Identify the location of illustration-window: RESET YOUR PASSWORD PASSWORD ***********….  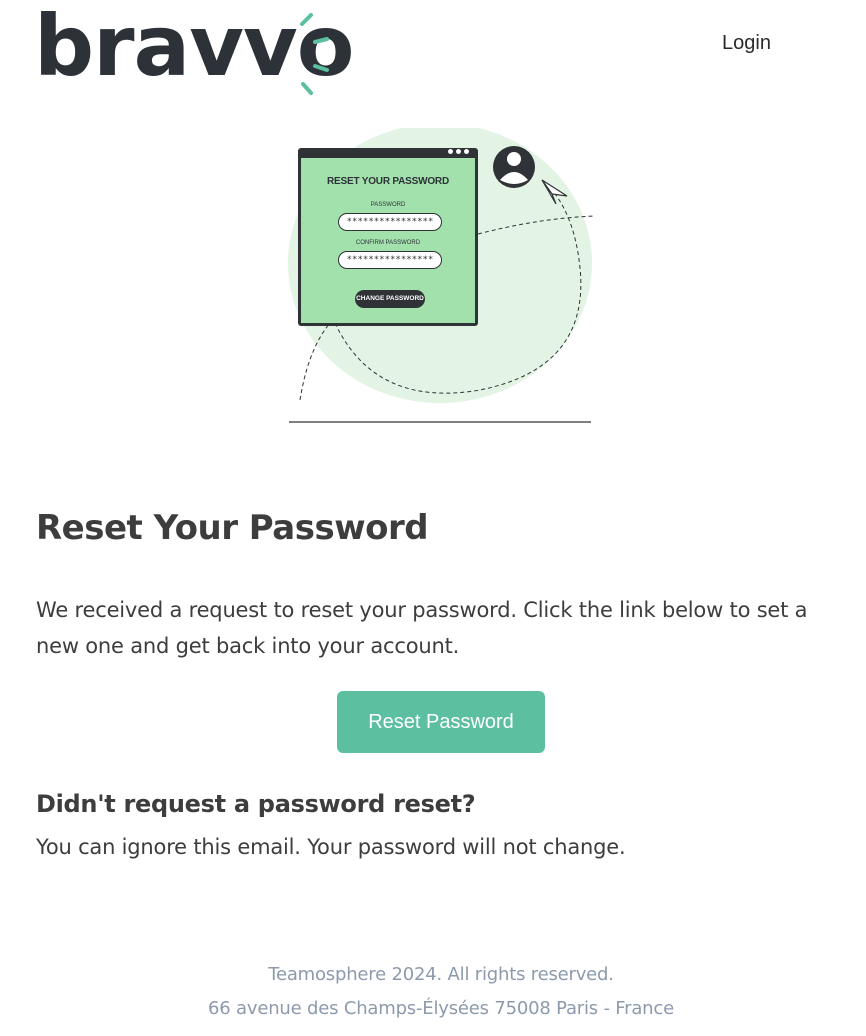
(388, 237).